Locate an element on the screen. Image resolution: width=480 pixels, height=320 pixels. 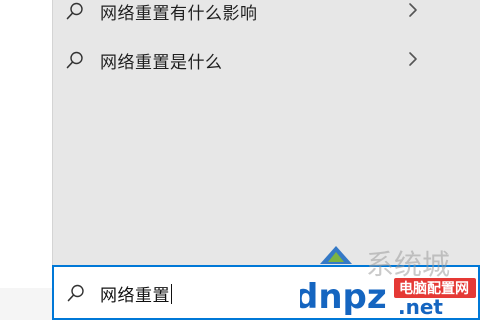
suggestion-item-1: 网络重置有什么影响 is located at coordinates (266, 16).